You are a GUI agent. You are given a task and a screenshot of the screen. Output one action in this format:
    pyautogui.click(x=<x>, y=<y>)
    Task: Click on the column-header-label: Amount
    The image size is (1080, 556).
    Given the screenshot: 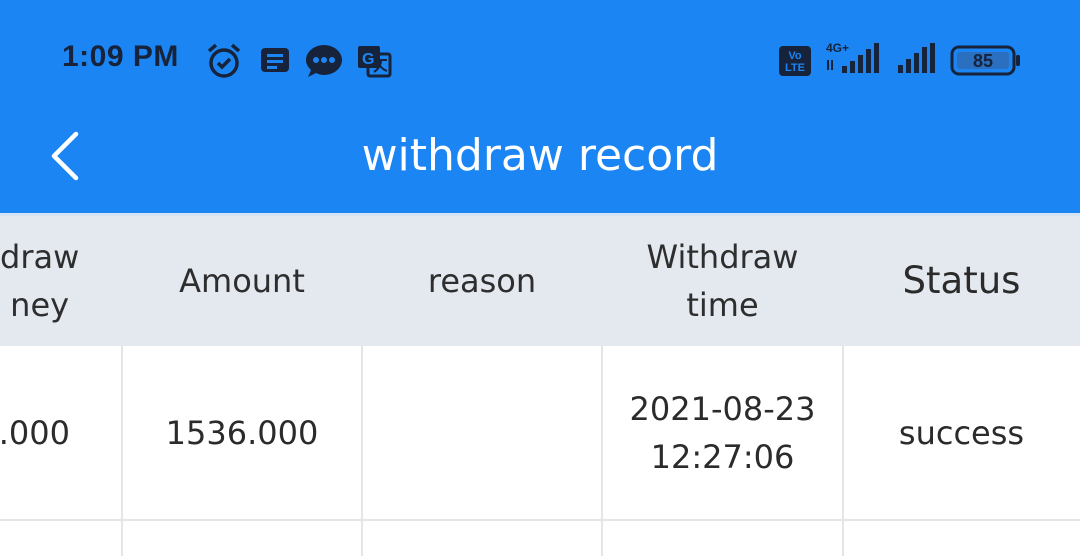 What is the action you would take?
    pyautogui.click(x=242, y=281)
    